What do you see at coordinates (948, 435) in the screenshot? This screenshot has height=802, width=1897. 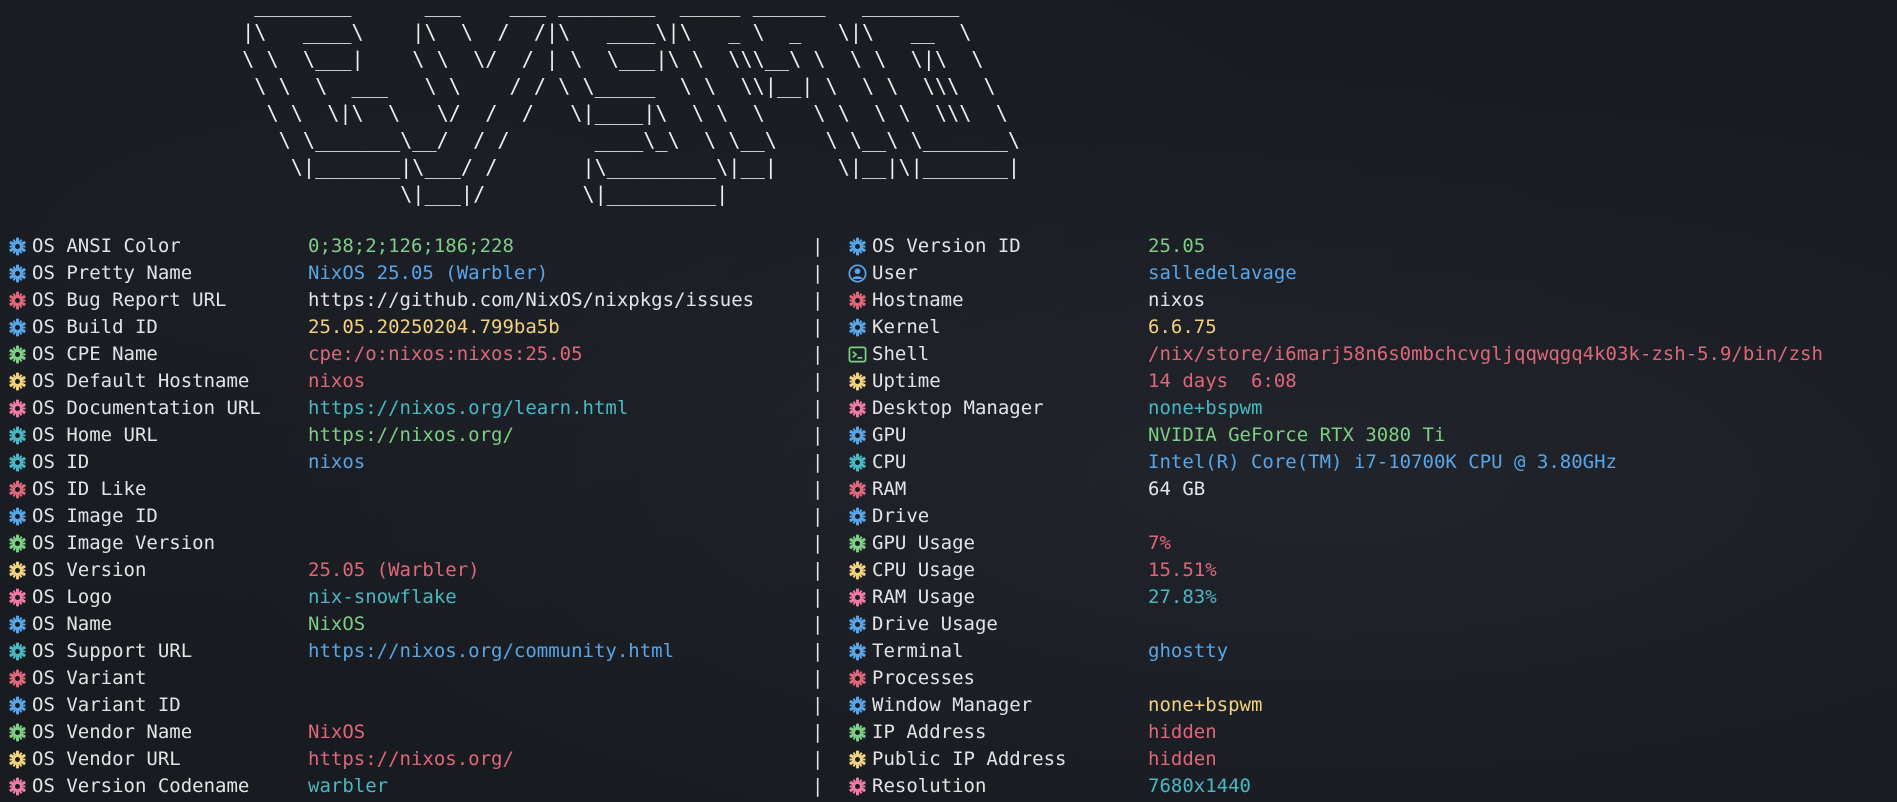 I see `info-row: GPU NVIDIA GeForce RTX 3080 Ti` at bounding box center [948, 435].